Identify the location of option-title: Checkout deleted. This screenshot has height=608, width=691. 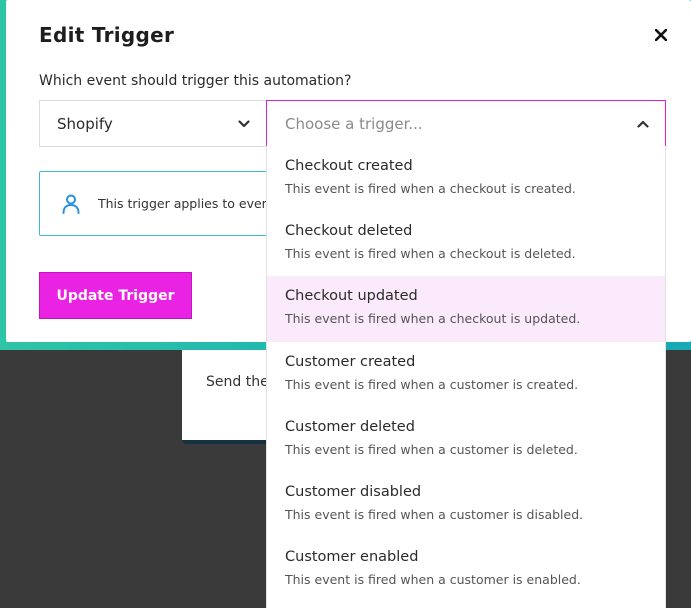
(349, 231).